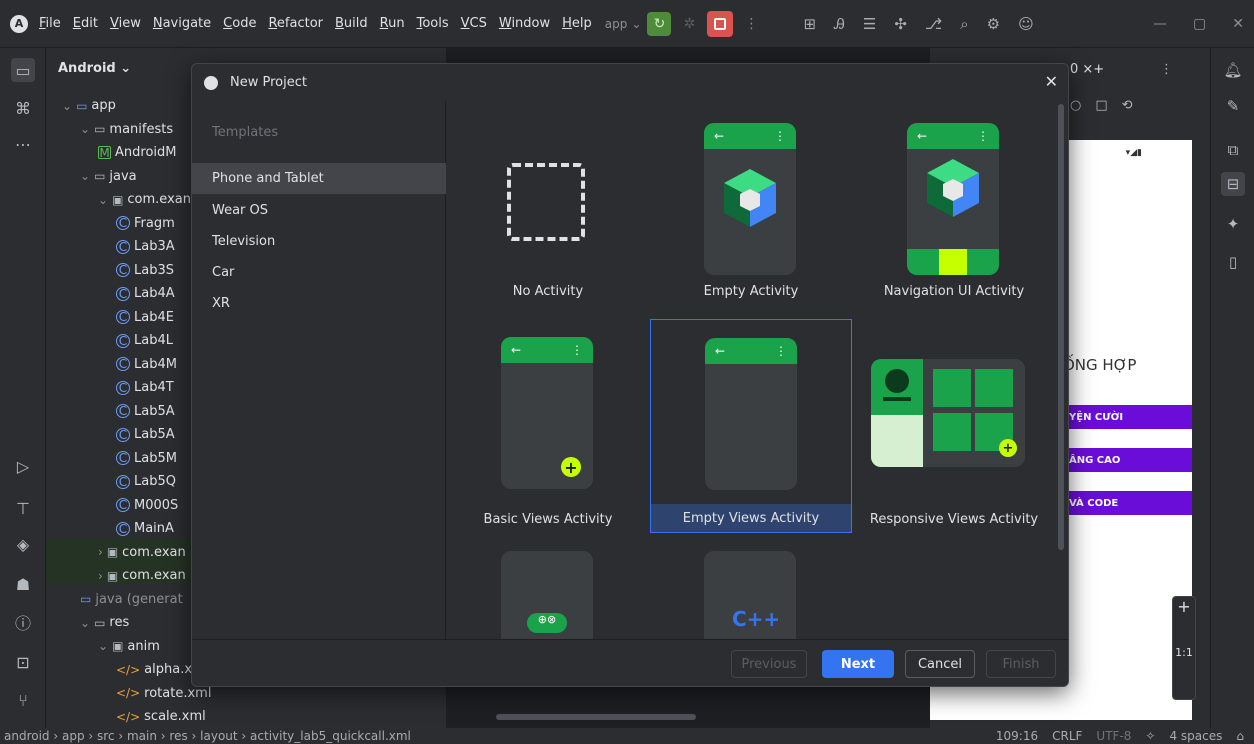 Image resolution: width=1254 pixels, height=744 pixels. Describe the element at coordinates (659, 23) in the screenshot. I see `rerun-icon: ↻` at that location.